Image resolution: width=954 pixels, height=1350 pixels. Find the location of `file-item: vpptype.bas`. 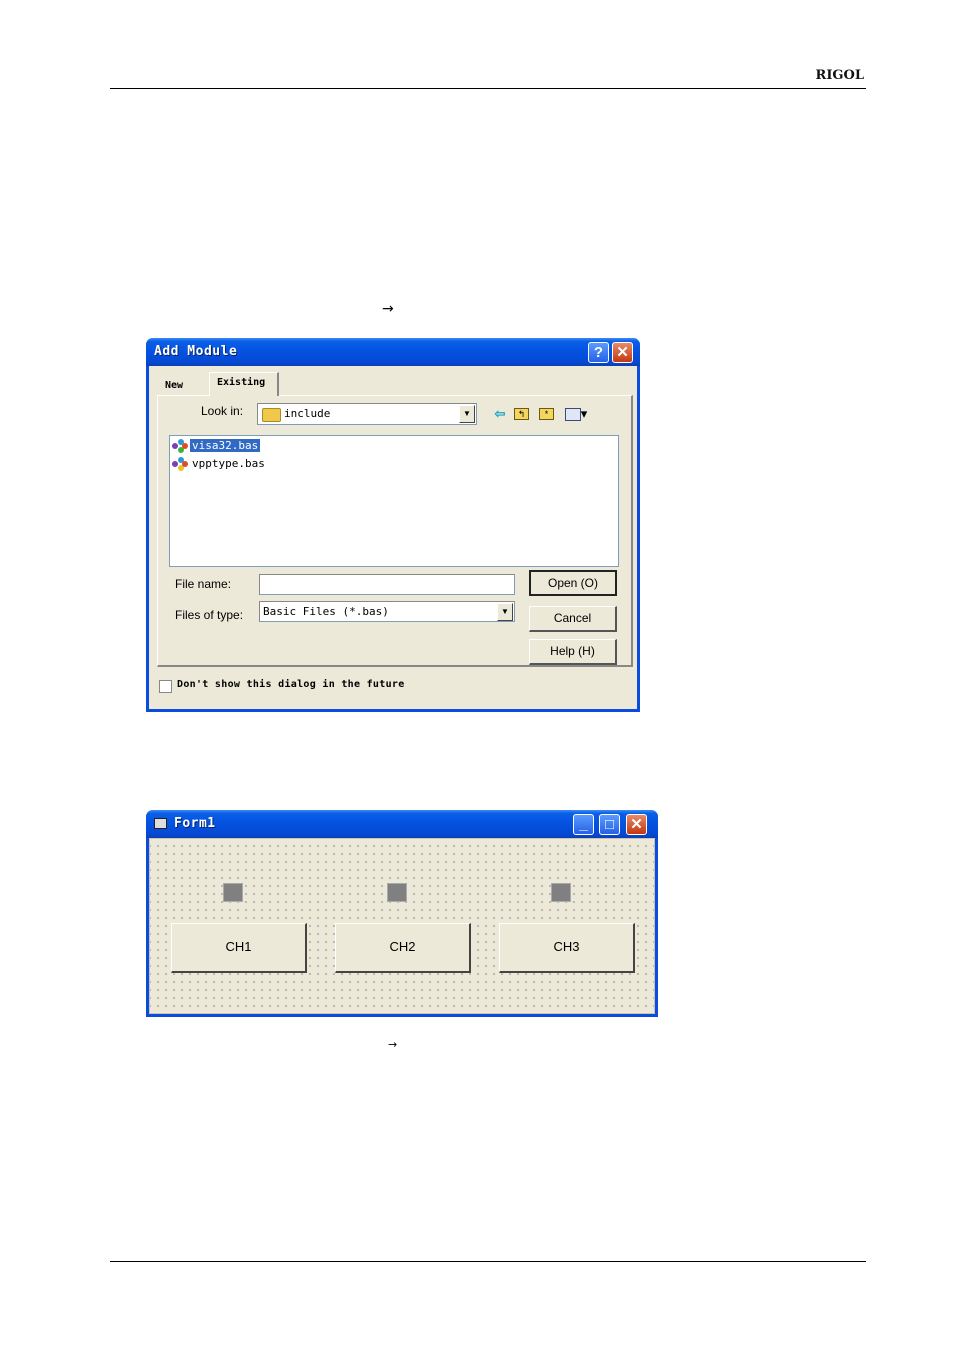

file-item: vpptype.bas is located at coordinates (219, 464).